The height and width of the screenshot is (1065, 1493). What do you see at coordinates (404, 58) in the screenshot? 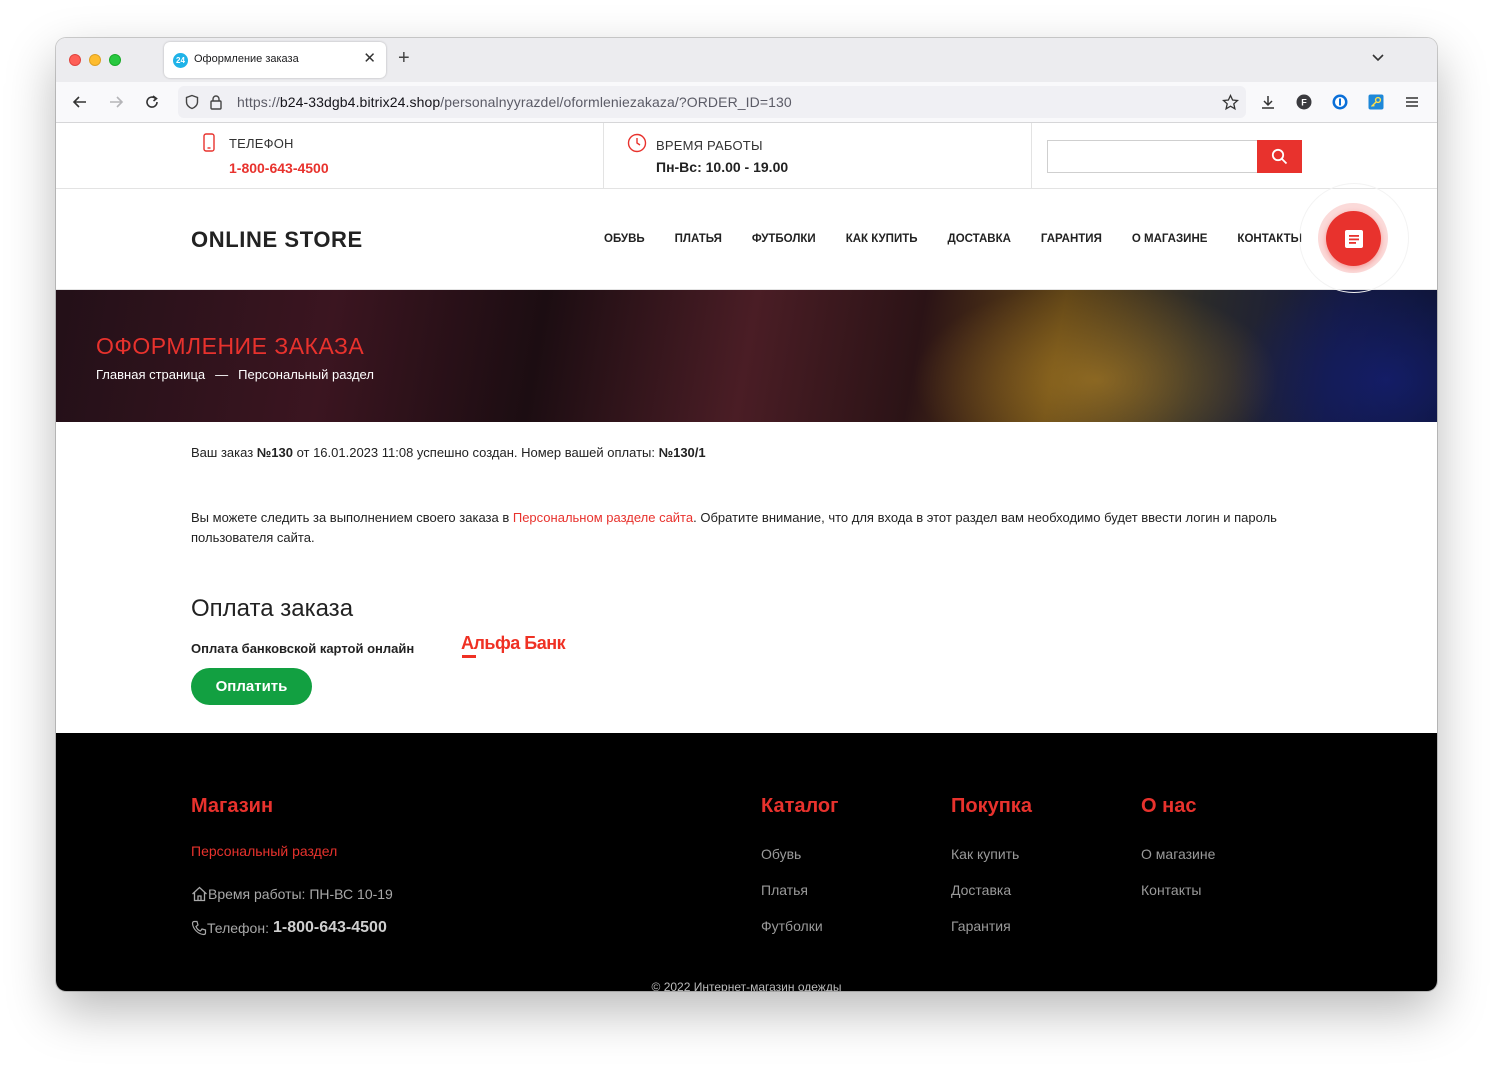
I see `new-tab-button: +` at bounding box center [404, 58].